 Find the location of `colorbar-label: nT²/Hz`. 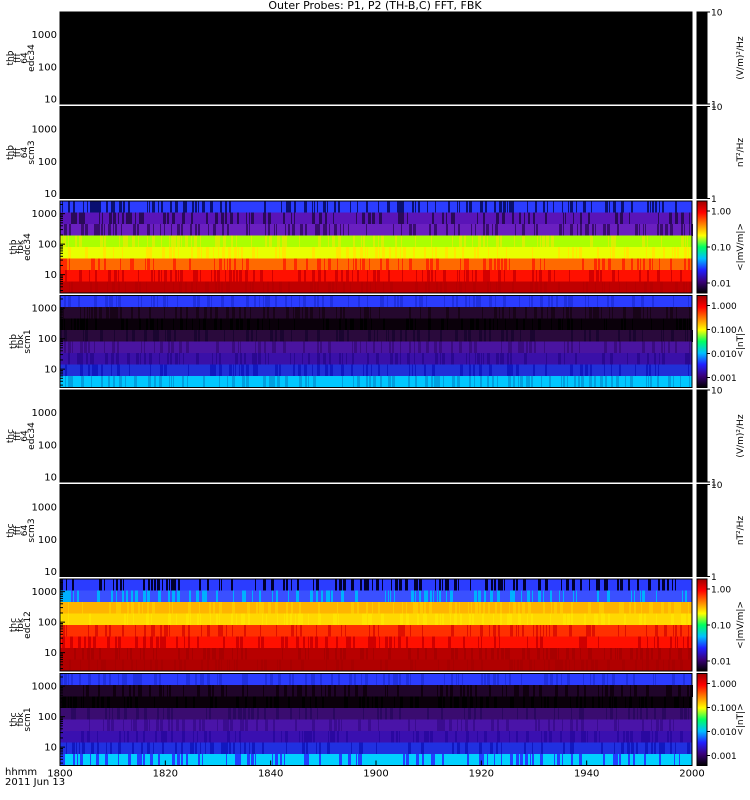

colorbar-label: nT²/Hz is located at coordinates (741, 153).